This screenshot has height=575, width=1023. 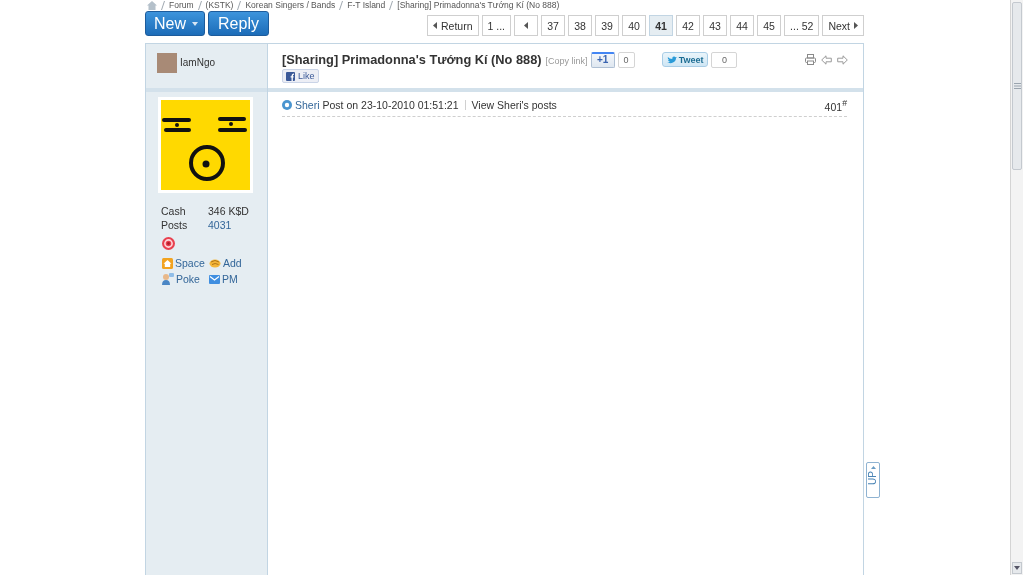 I want to click on back-to-top-button: UP, so click(x=873, y=480).